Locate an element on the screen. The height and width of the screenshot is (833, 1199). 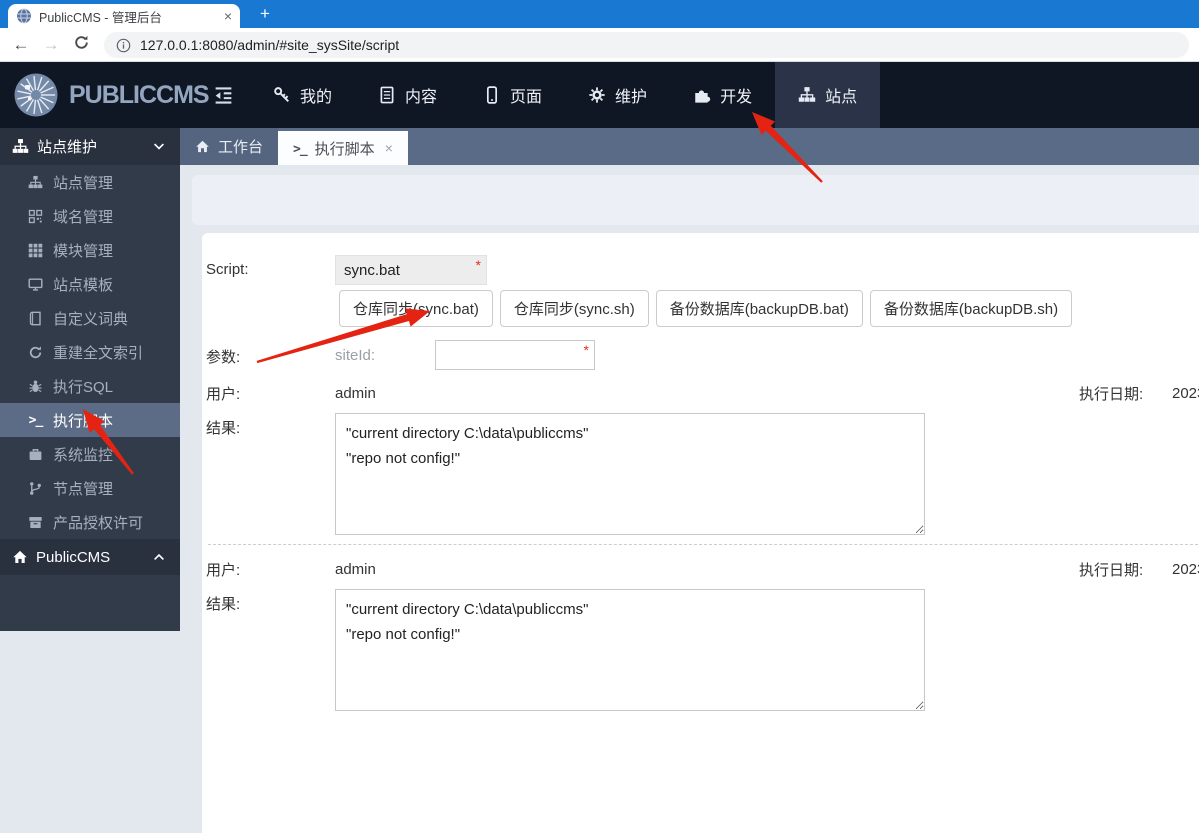
publiccms-logo-icon is located at coordinates (36, 95).